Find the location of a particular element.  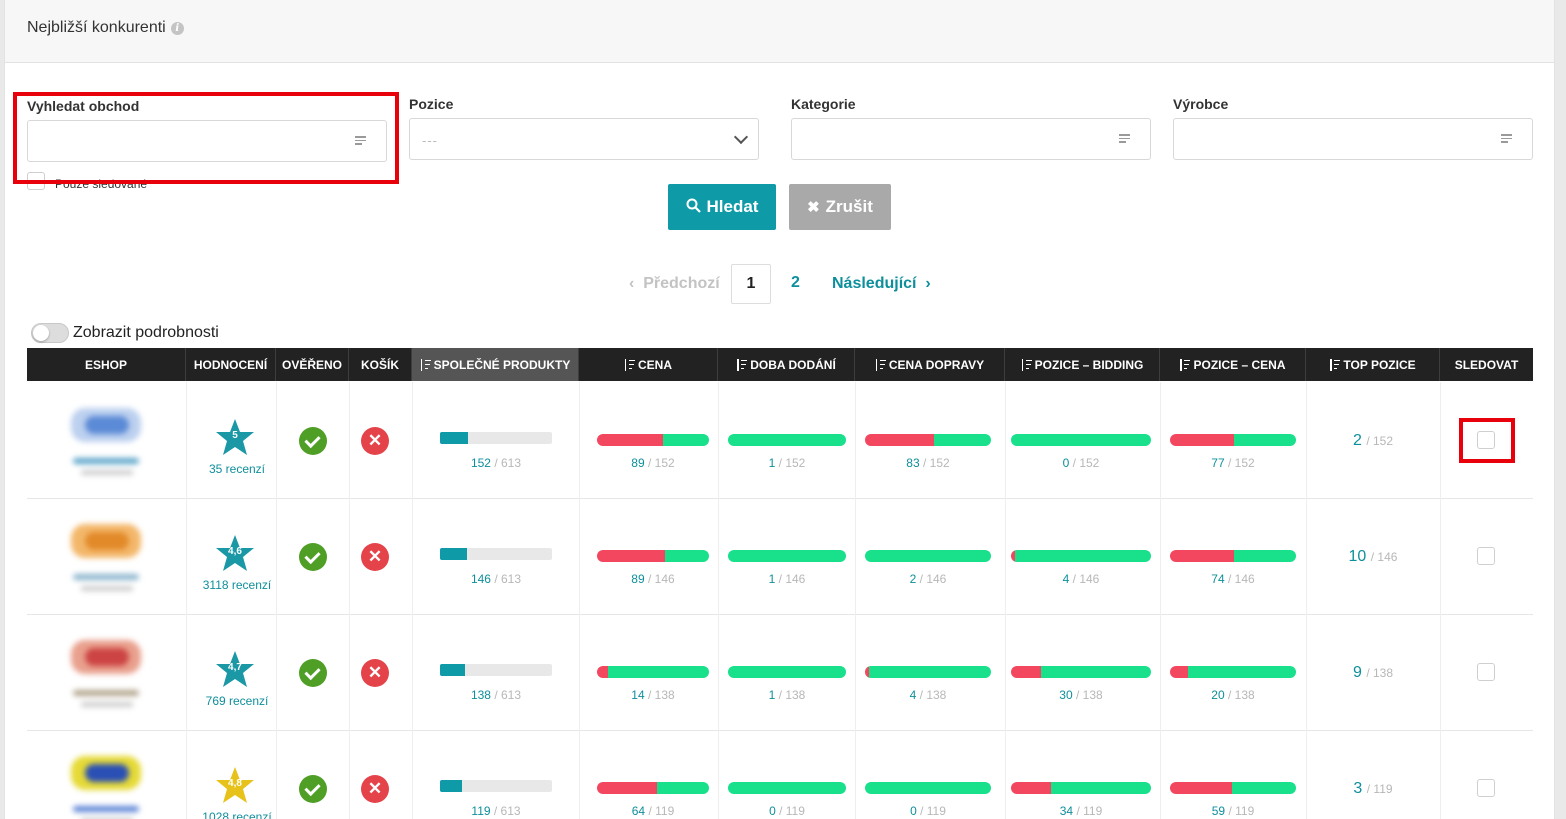

position-select-value: --- is located at coordinates (430, 140).